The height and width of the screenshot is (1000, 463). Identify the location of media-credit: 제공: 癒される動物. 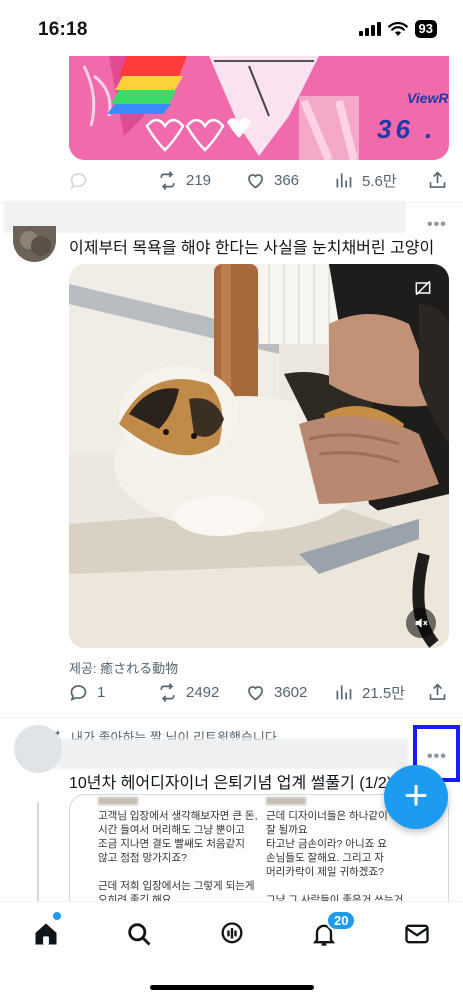
(123, 667).